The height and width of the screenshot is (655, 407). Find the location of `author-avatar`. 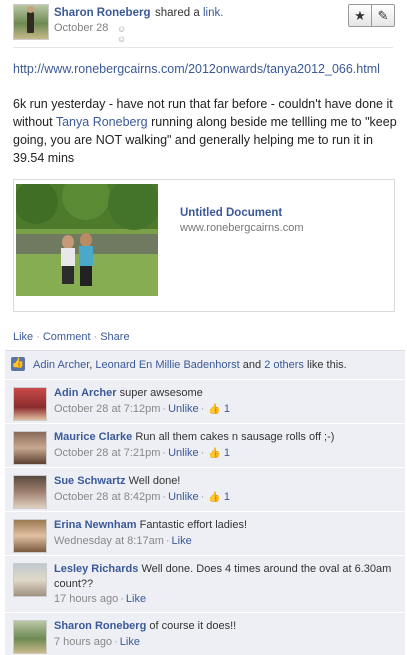

author-avatar is located at coordinates (31, 22).